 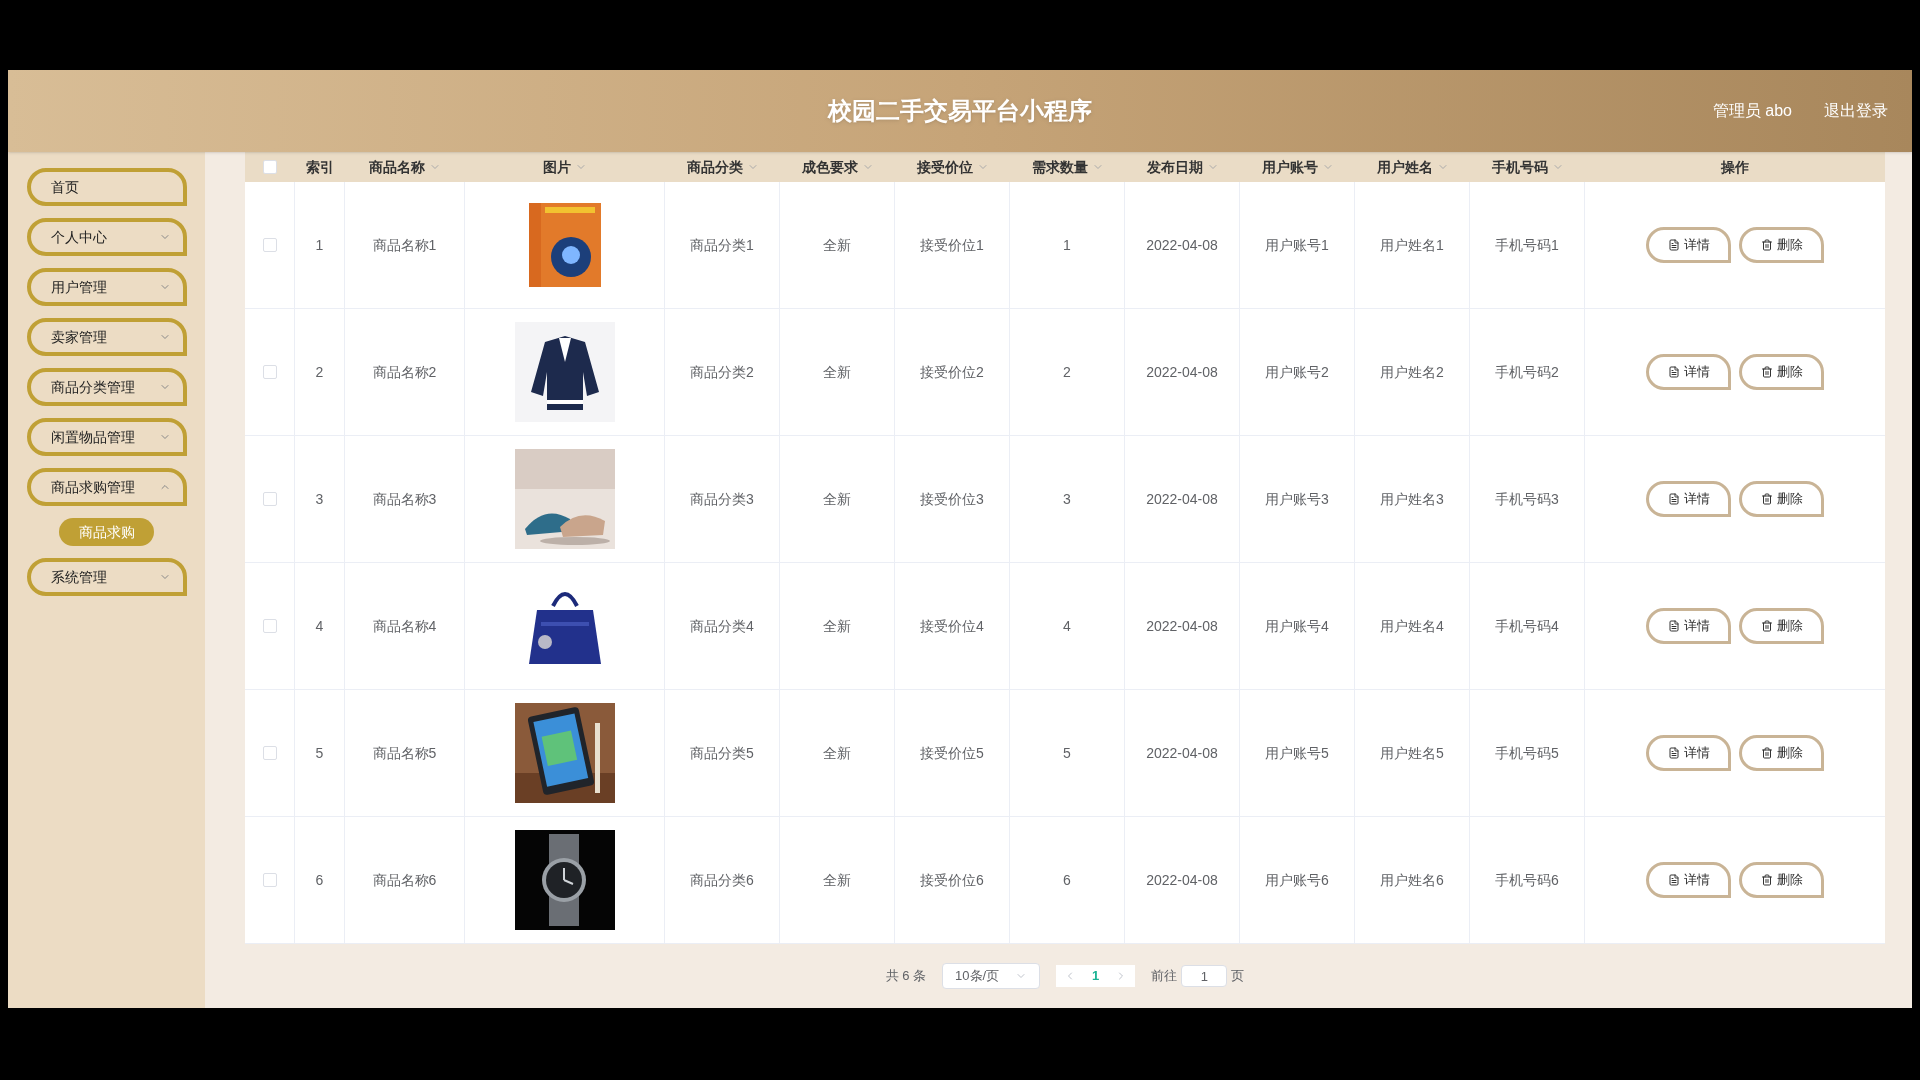 What do you see at coordinates (944, 167) in the screenshot?
I see `column-header: 接受价位` at bounding box center [944, 167].